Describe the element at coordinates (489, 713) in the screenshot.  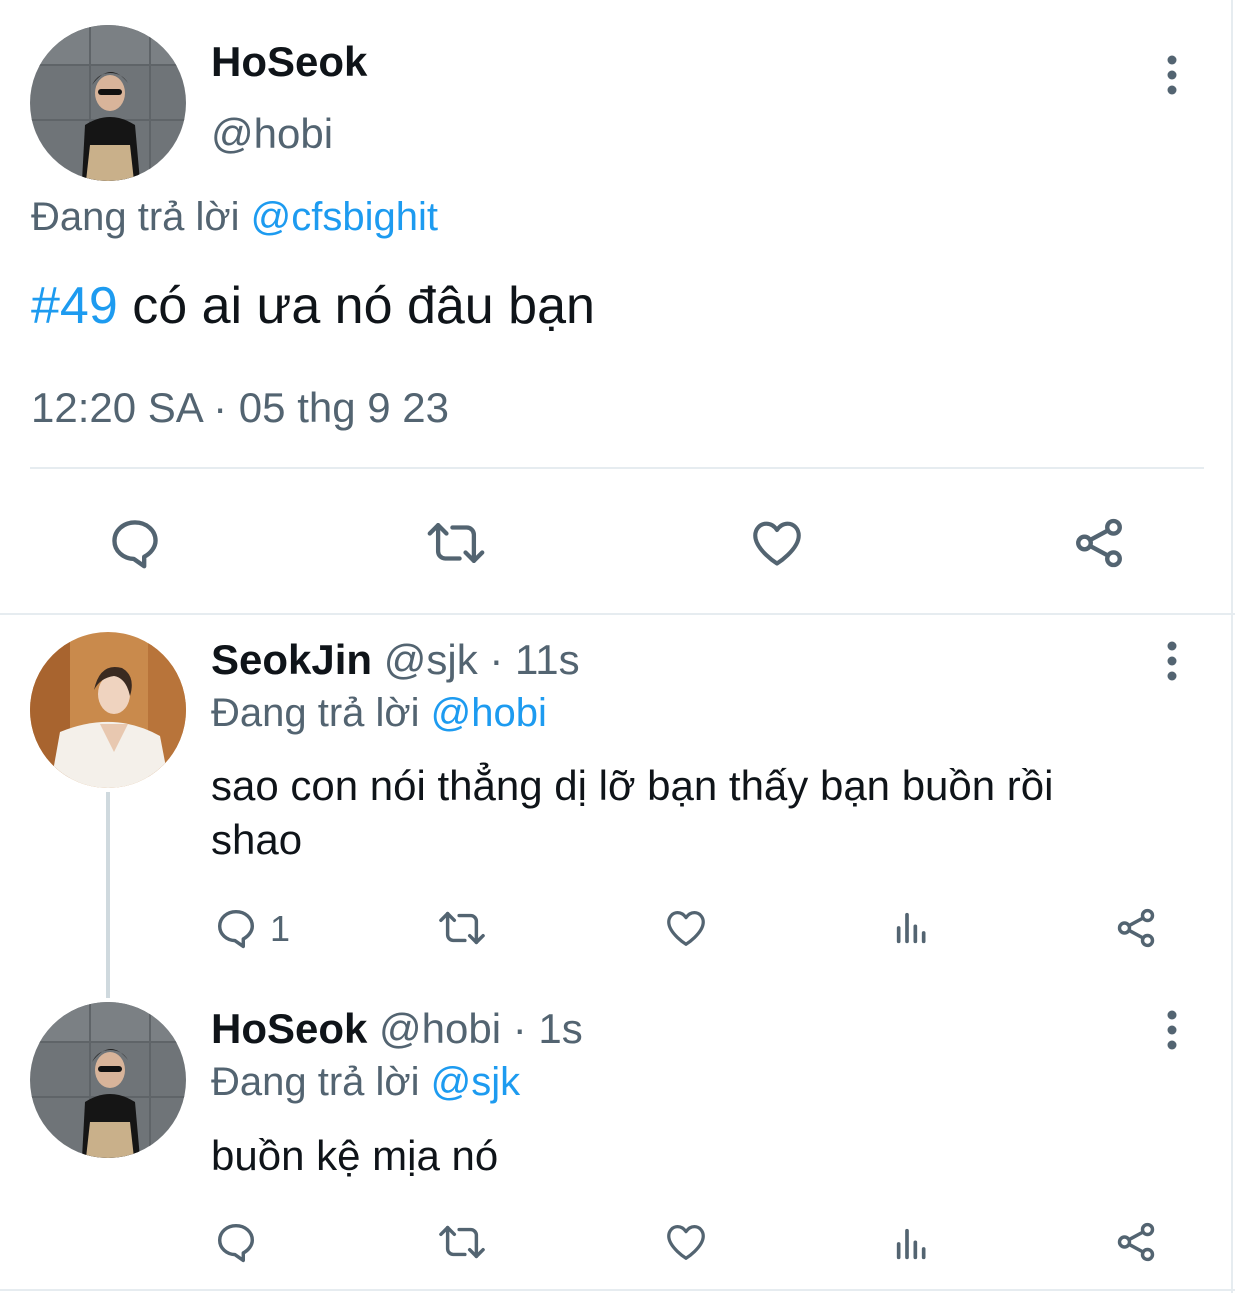
I see `replying-to-link: @hobi` at that location.